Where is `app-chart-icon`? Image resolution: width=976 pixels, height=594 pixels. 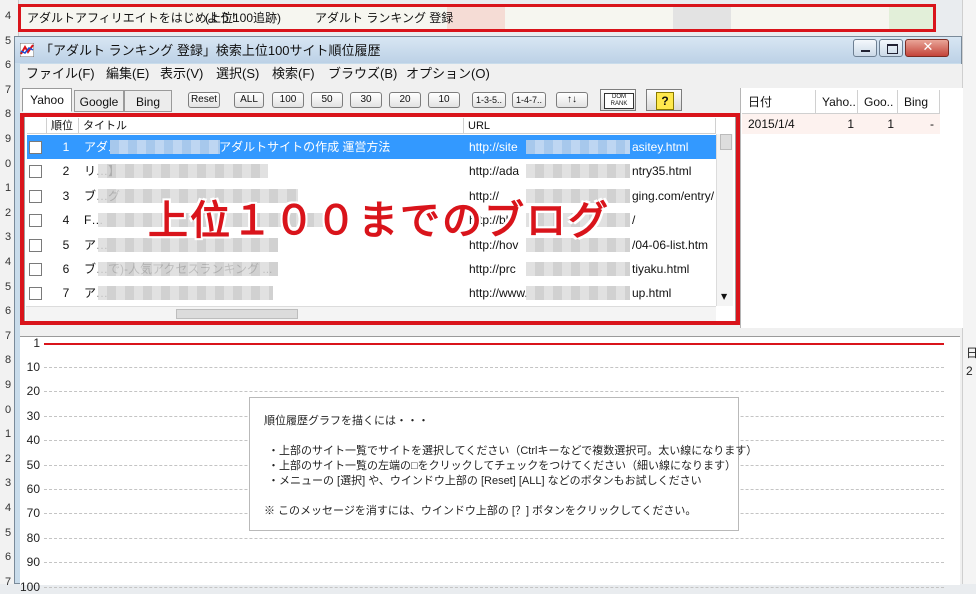
app-chart-icon is located at coordinates (27, 50).